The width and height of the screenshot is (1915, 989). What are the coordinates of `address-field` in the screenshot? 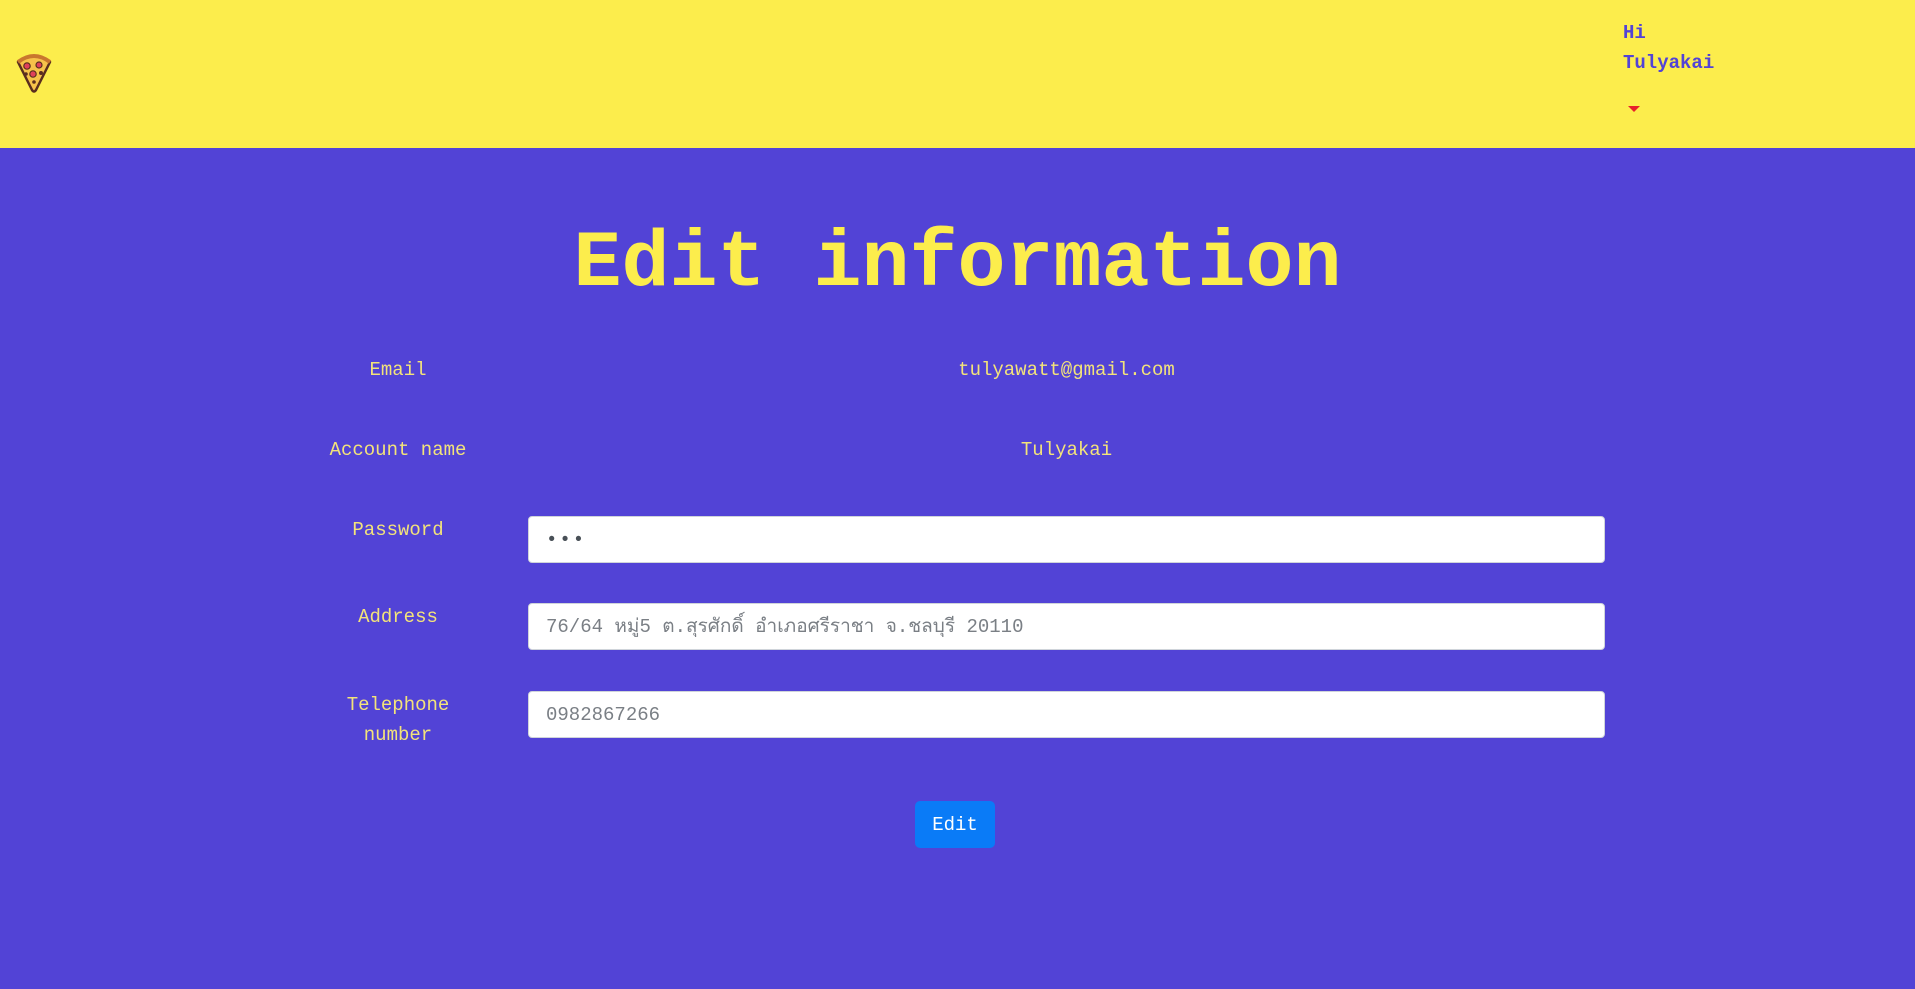 It's located at (1066, 626).